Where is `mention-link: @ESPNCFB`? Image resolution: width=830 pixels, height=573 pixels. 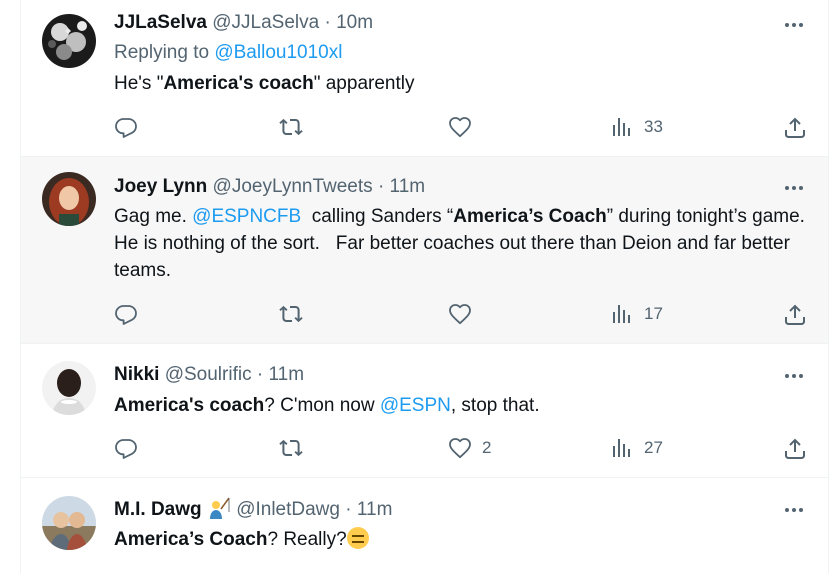 mention-link: @ESPNCFB is located at coordinates (246, 216).